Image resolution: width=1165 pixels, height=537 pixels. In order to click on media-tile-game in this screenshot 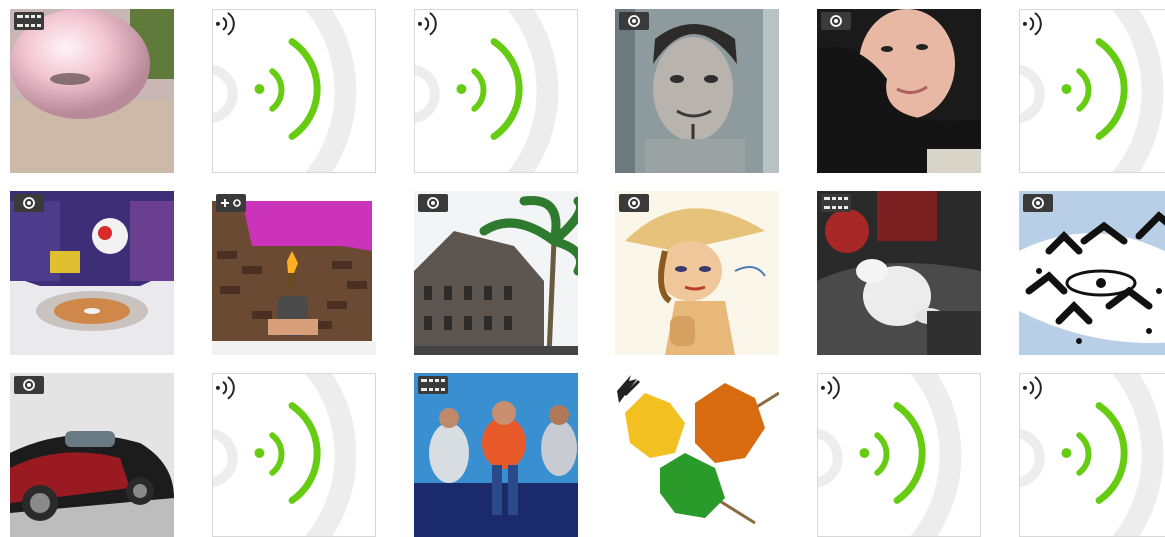, I will do `click(294, 273)`.